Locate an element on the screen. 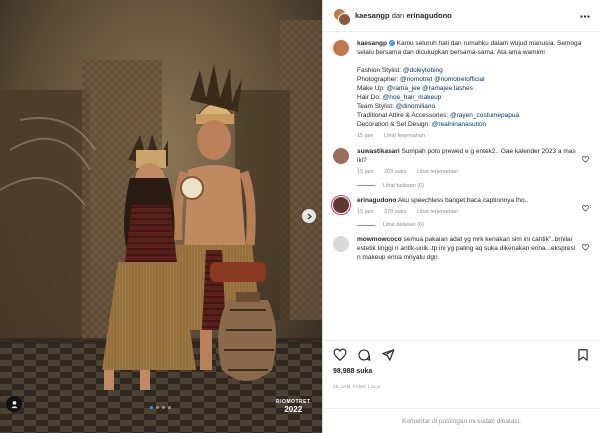 Image resolution: width=600 pixels, height=433 pixels. caption-meta: 15 jam Lihat terjemahan is located at coordinates (473, 137).